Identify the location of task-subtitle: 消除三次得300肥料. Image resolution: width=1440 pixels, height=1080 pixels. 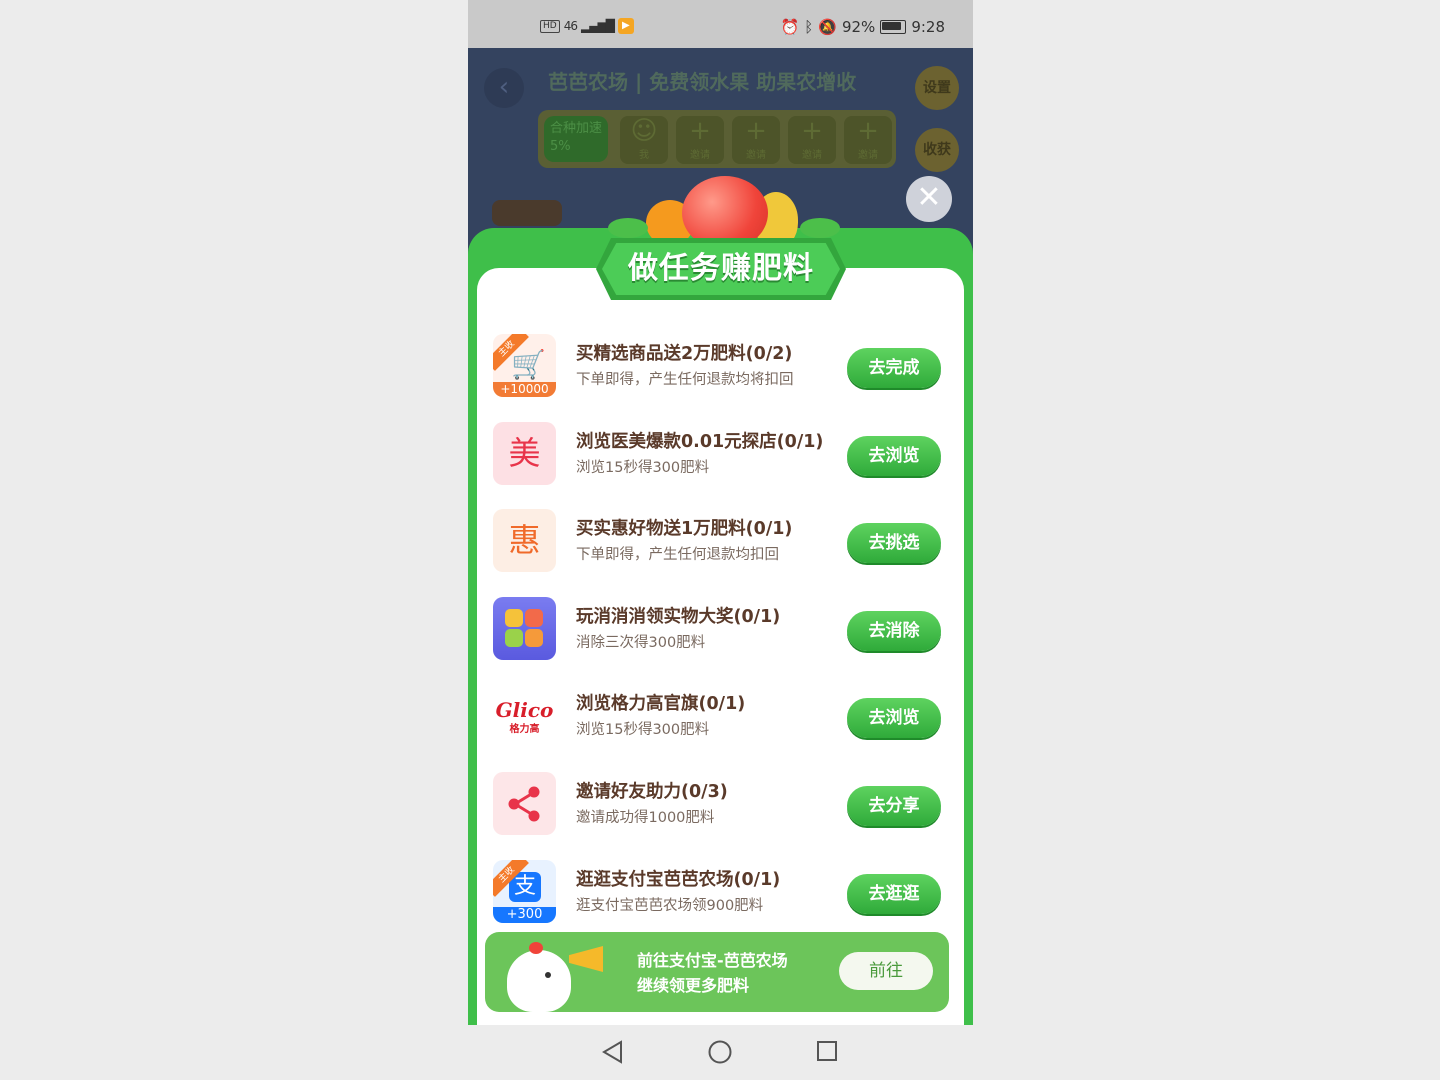
(641, 643).